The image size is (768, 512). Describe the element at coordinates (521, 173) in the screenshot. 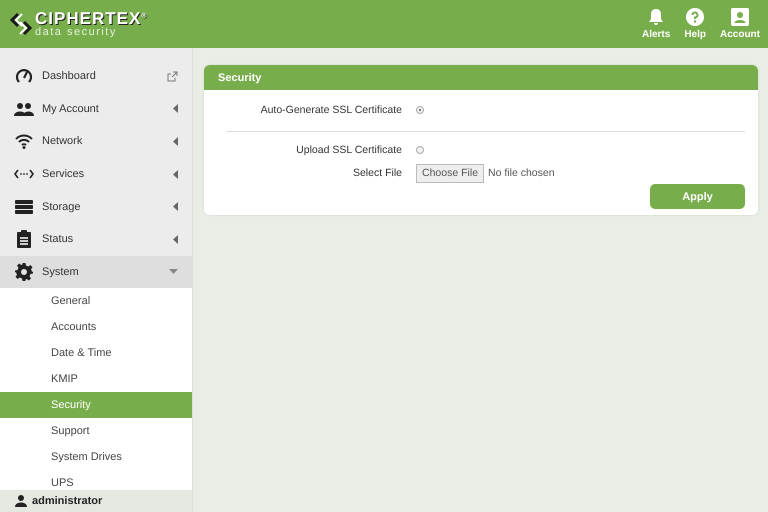

I see `file-status: No file chosen` at that location.